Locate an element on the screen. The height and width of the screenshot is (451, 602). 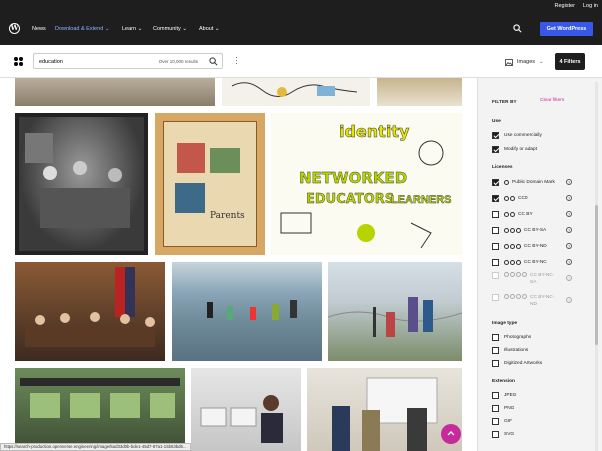
filter-use-commercially: Use commercially is located at coordinates (517, 135).